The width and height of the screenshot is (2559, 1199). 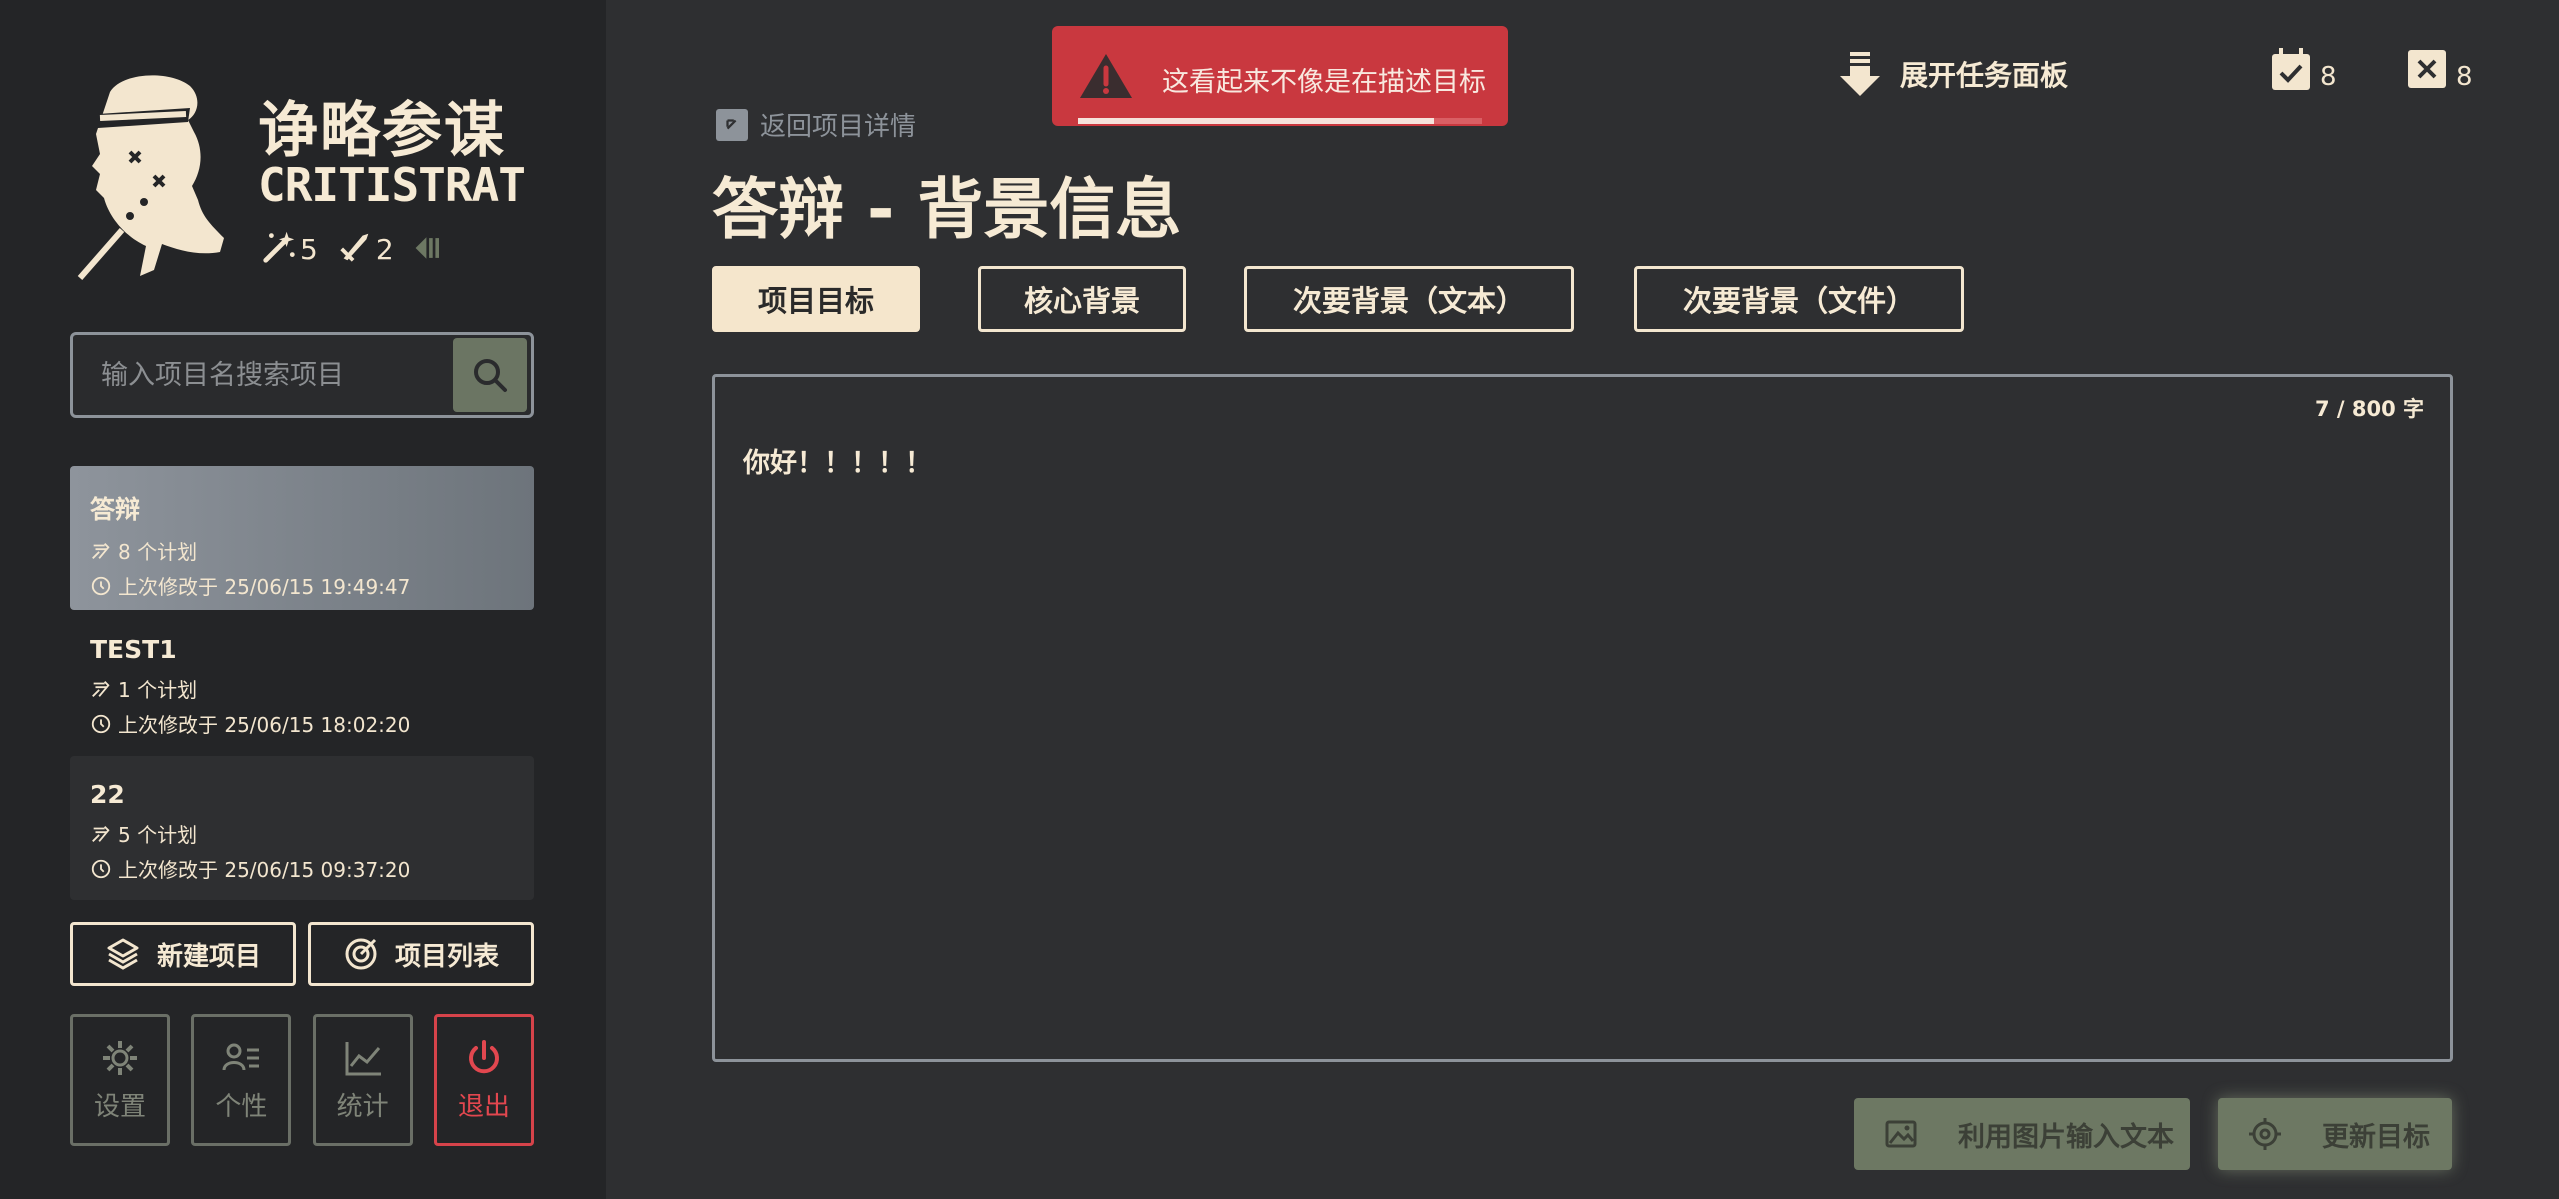 What do you see at coordinates (115, 509) in the screenshot?
I see `project-name: 答辩` at bounding box center [115, 509].